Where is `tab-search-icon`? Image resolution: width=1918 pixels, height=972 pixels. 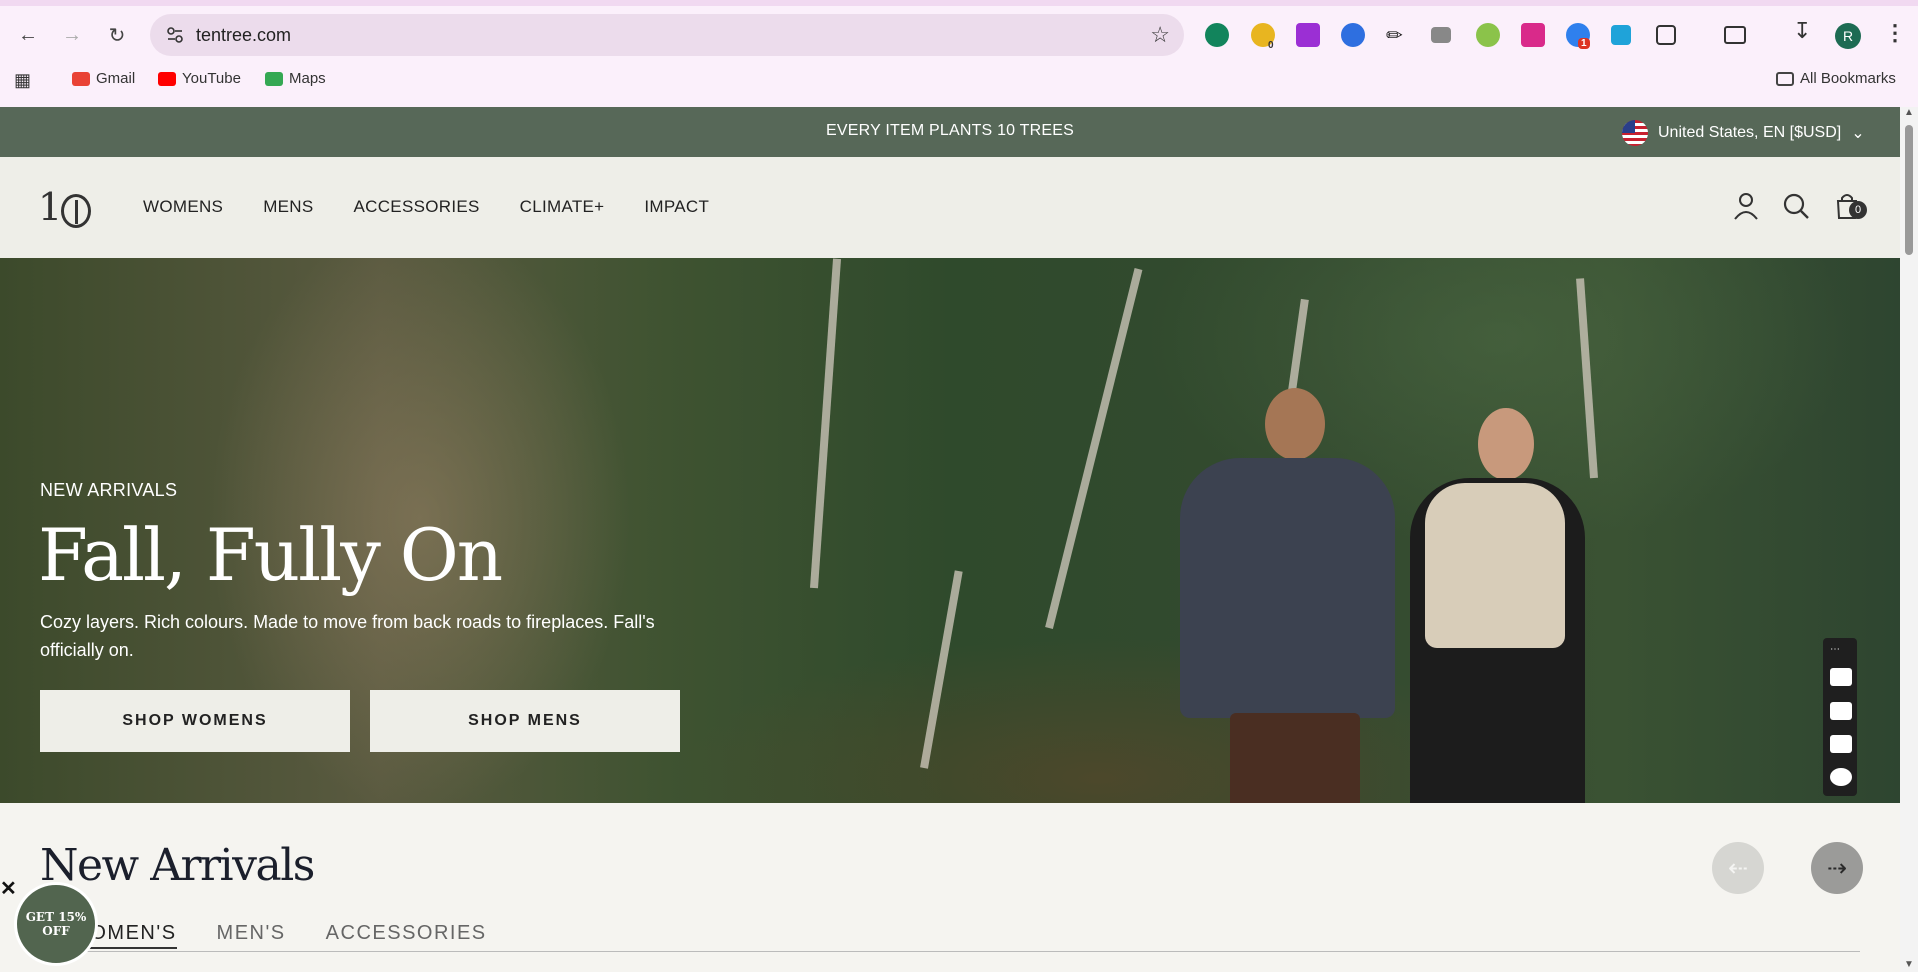
tab-search-icon is located at coordinates (1735, 35).